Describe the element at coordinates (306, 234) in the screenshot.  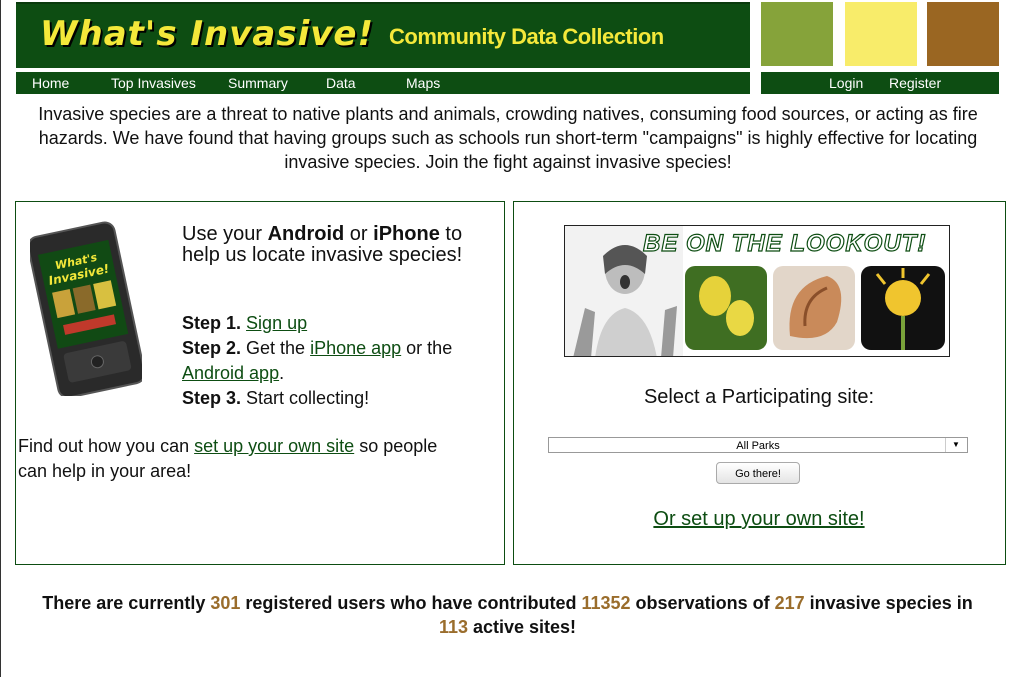
I see `android-word: Android` at that location.